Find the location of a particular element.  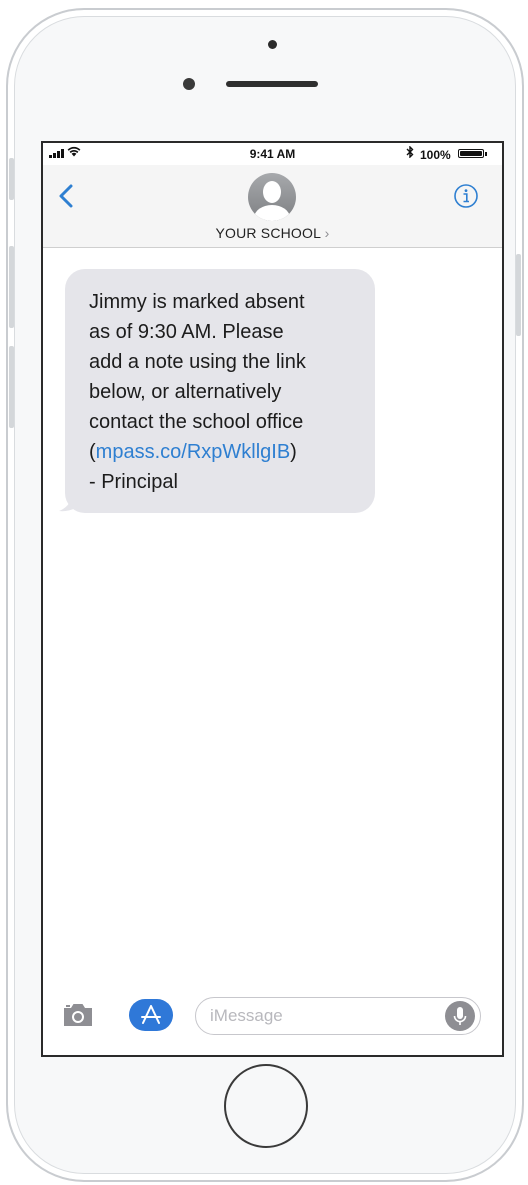

conversation-header: YOUR SCHOOL › is located at coordinates (272, 206).